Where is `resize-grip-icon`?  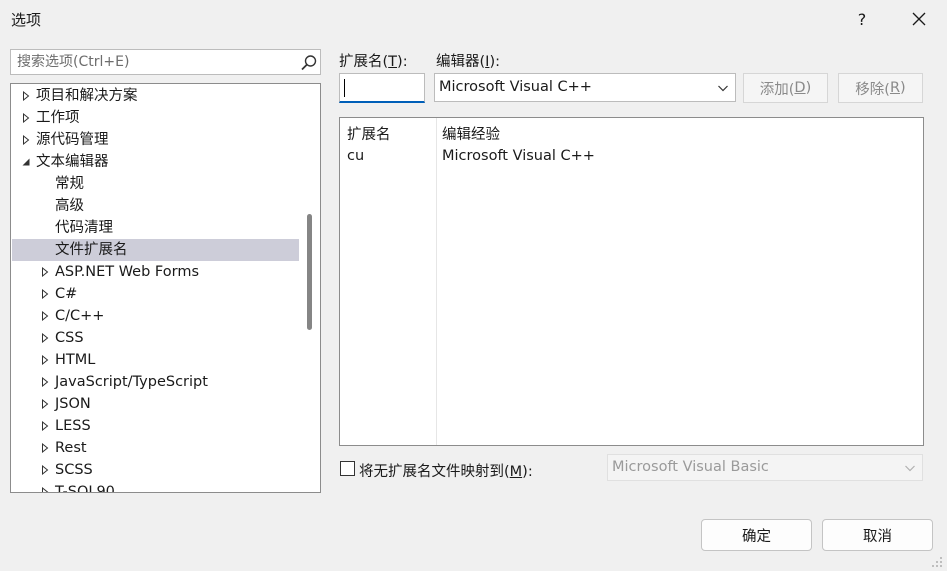 resize-grip-icon is located at coordinates (937, 562).